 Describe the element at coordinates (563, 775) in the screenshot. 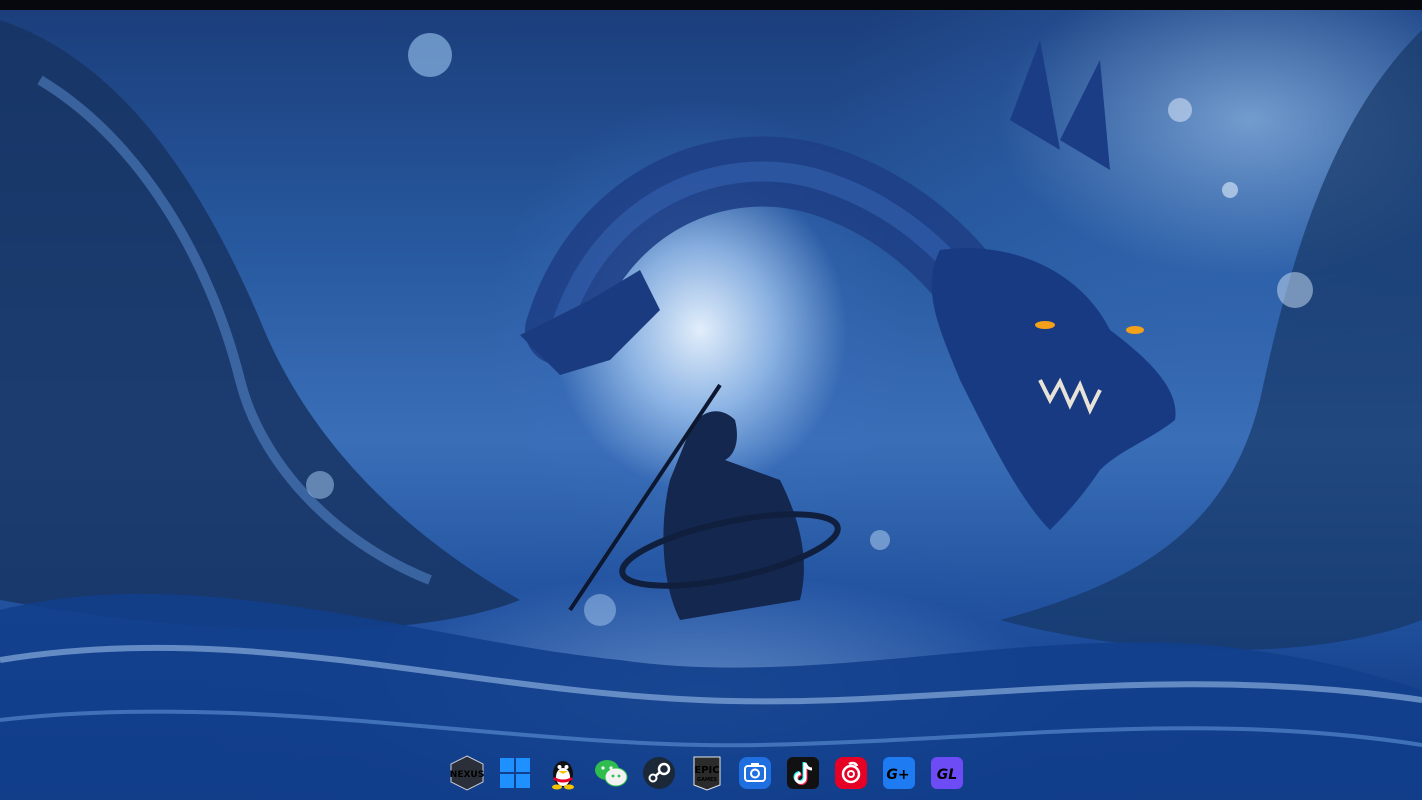

I see `qq-penguin-icon` at that location.